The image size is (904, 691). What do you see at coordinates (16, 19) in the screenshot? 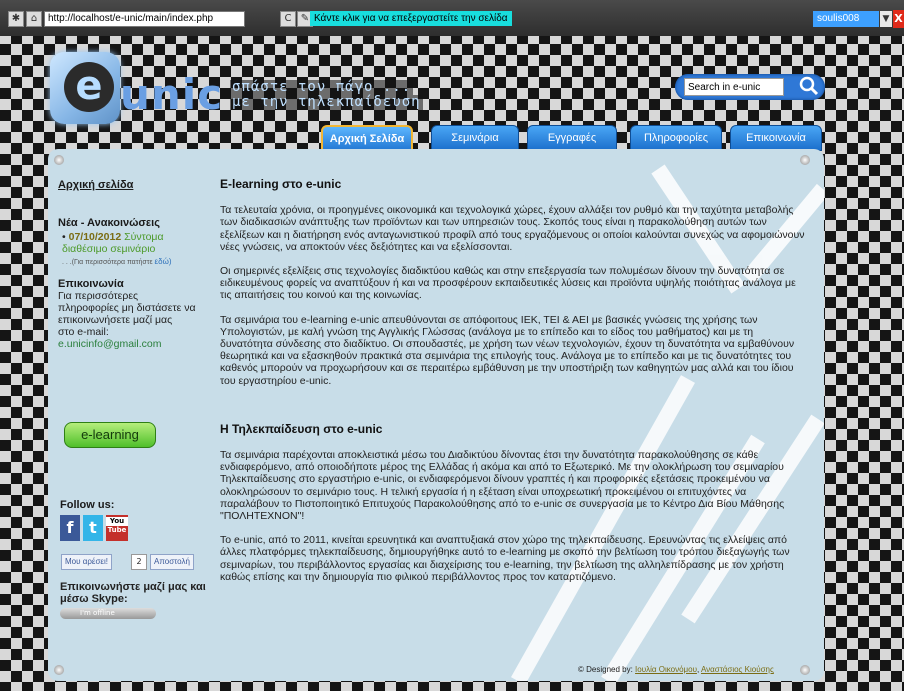
I see `gear-icon: ✱` at bounding box center [16, 19].